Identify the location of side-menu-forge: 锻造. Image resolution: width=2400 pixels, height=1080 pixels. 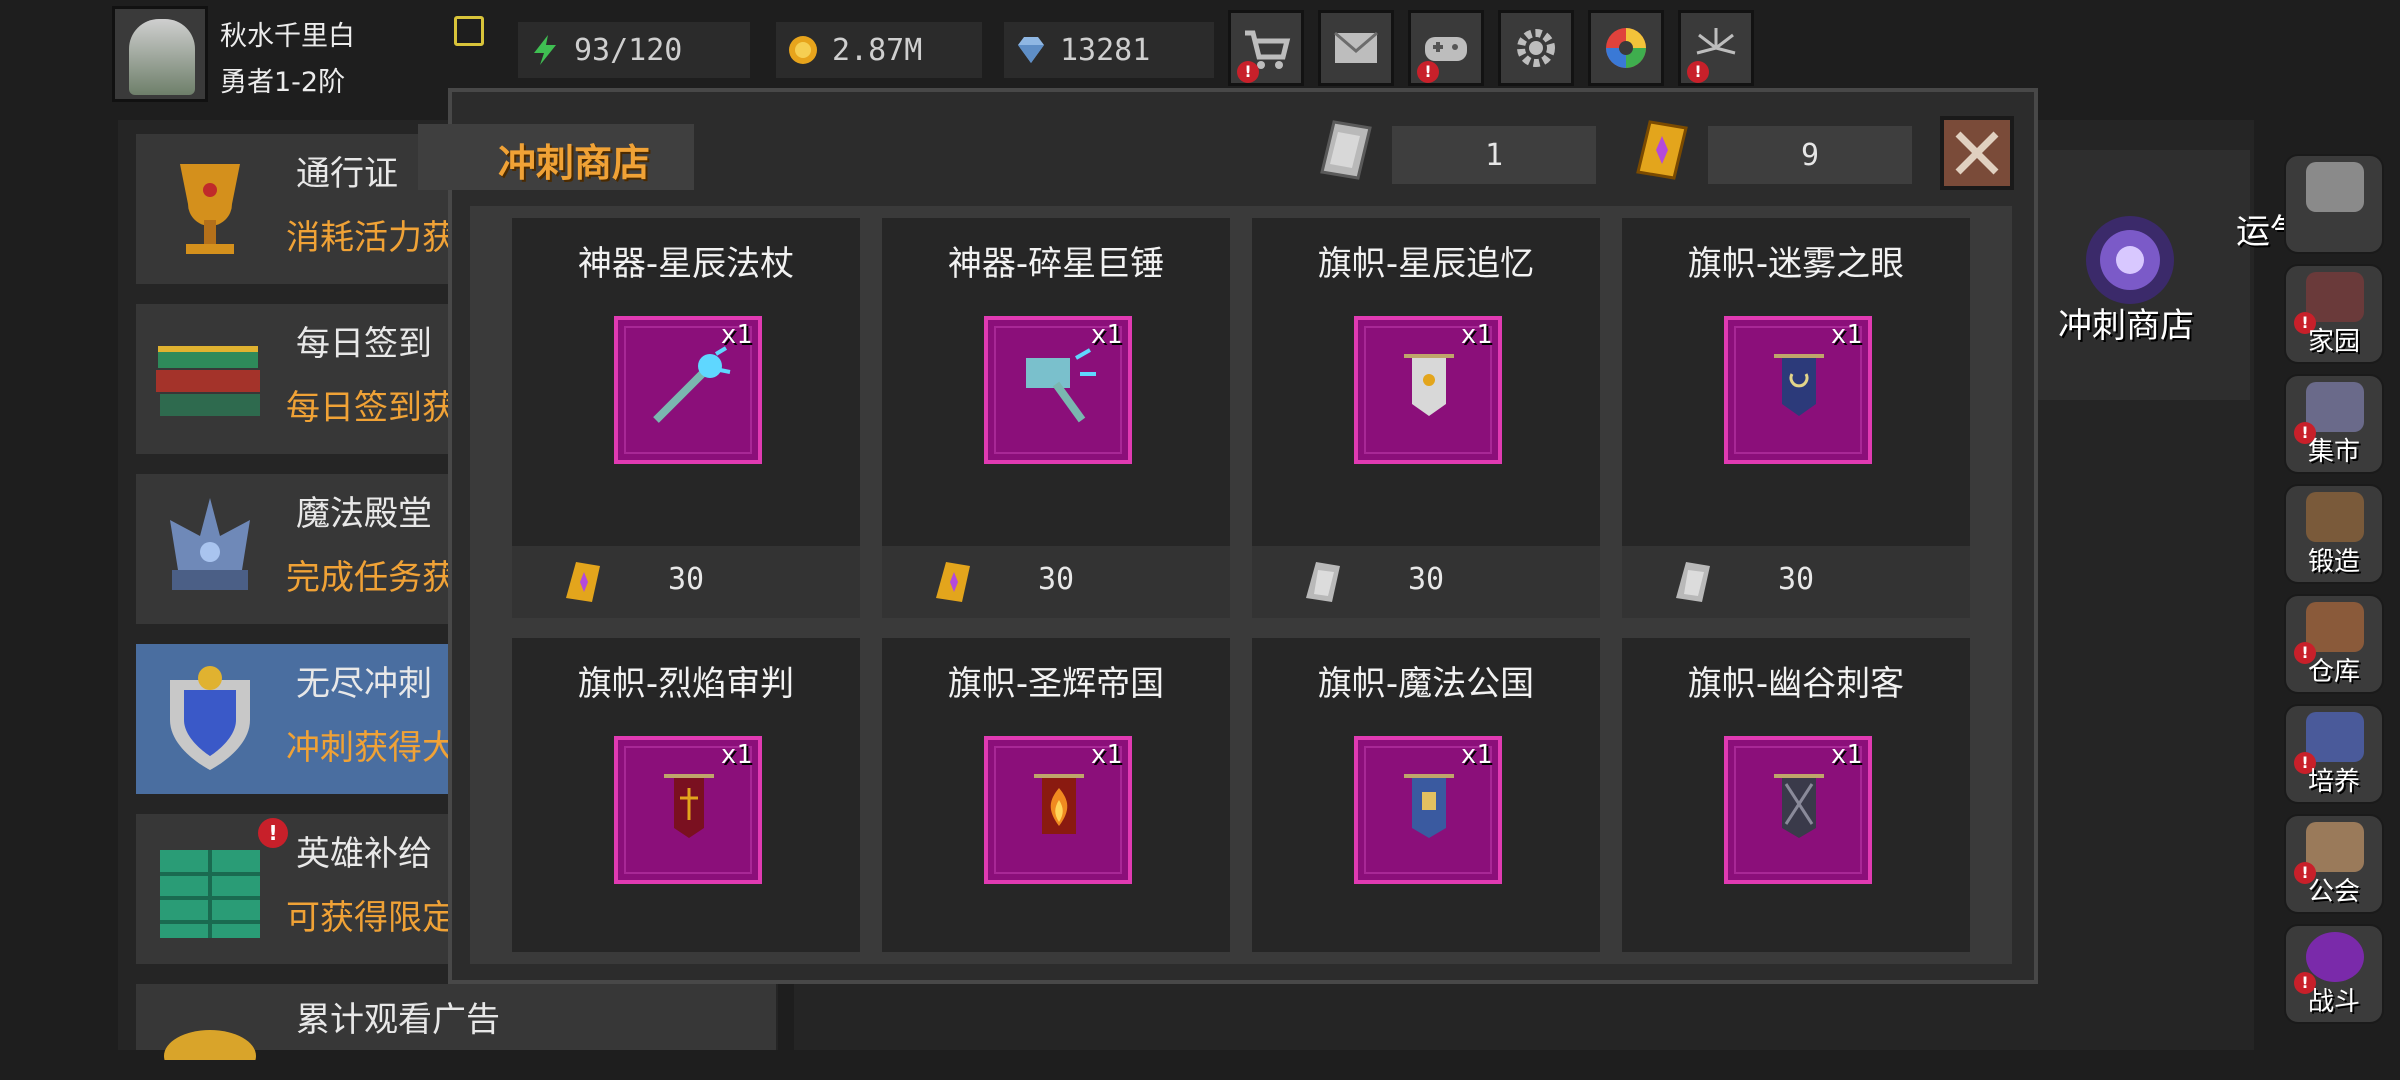
(2334, 534).